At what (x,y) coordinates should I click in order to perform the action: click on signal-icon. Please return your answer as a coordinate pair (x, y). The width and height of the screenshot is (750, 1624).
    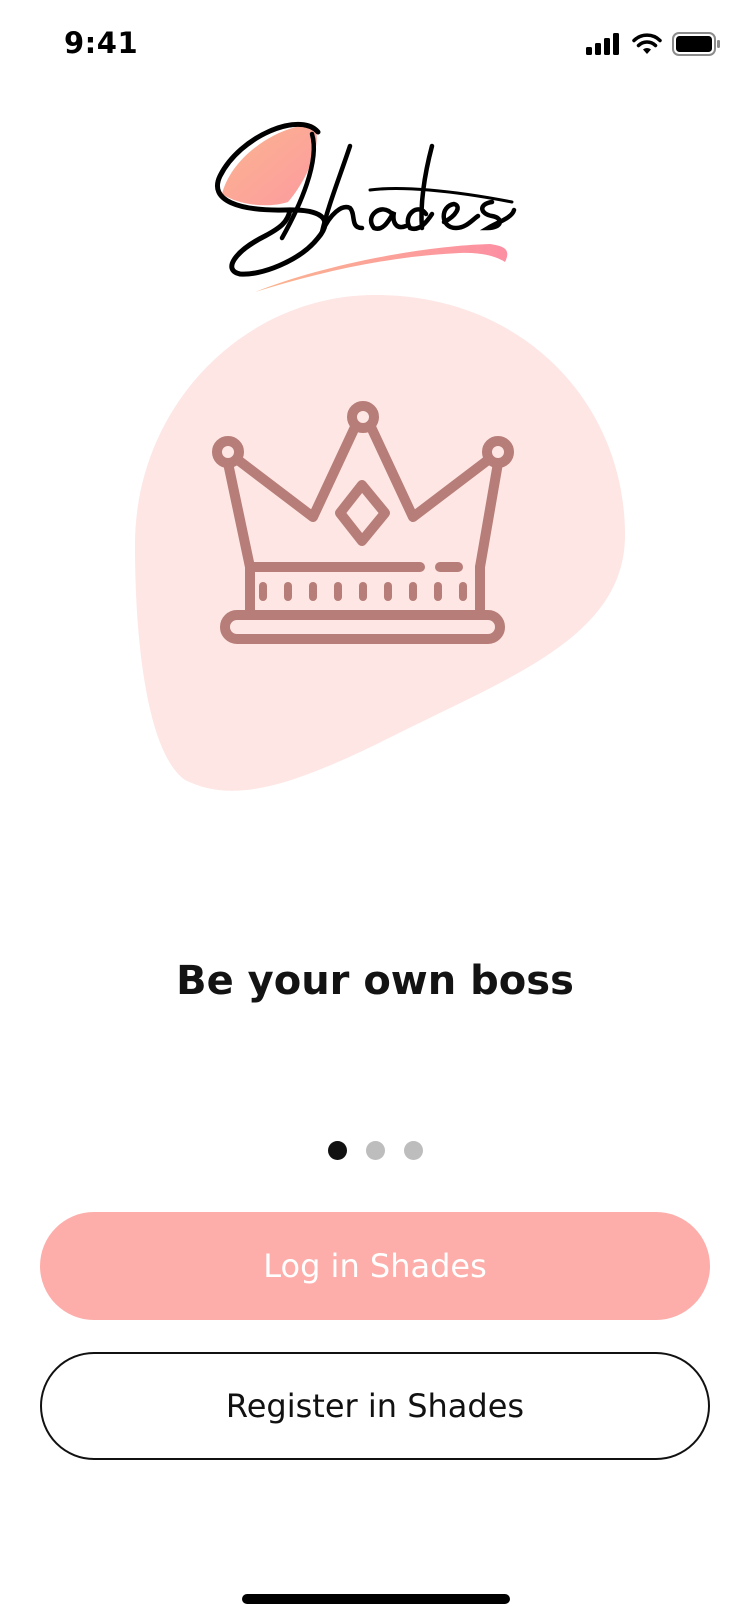
    Looking at the image, I should click on (602, 44).